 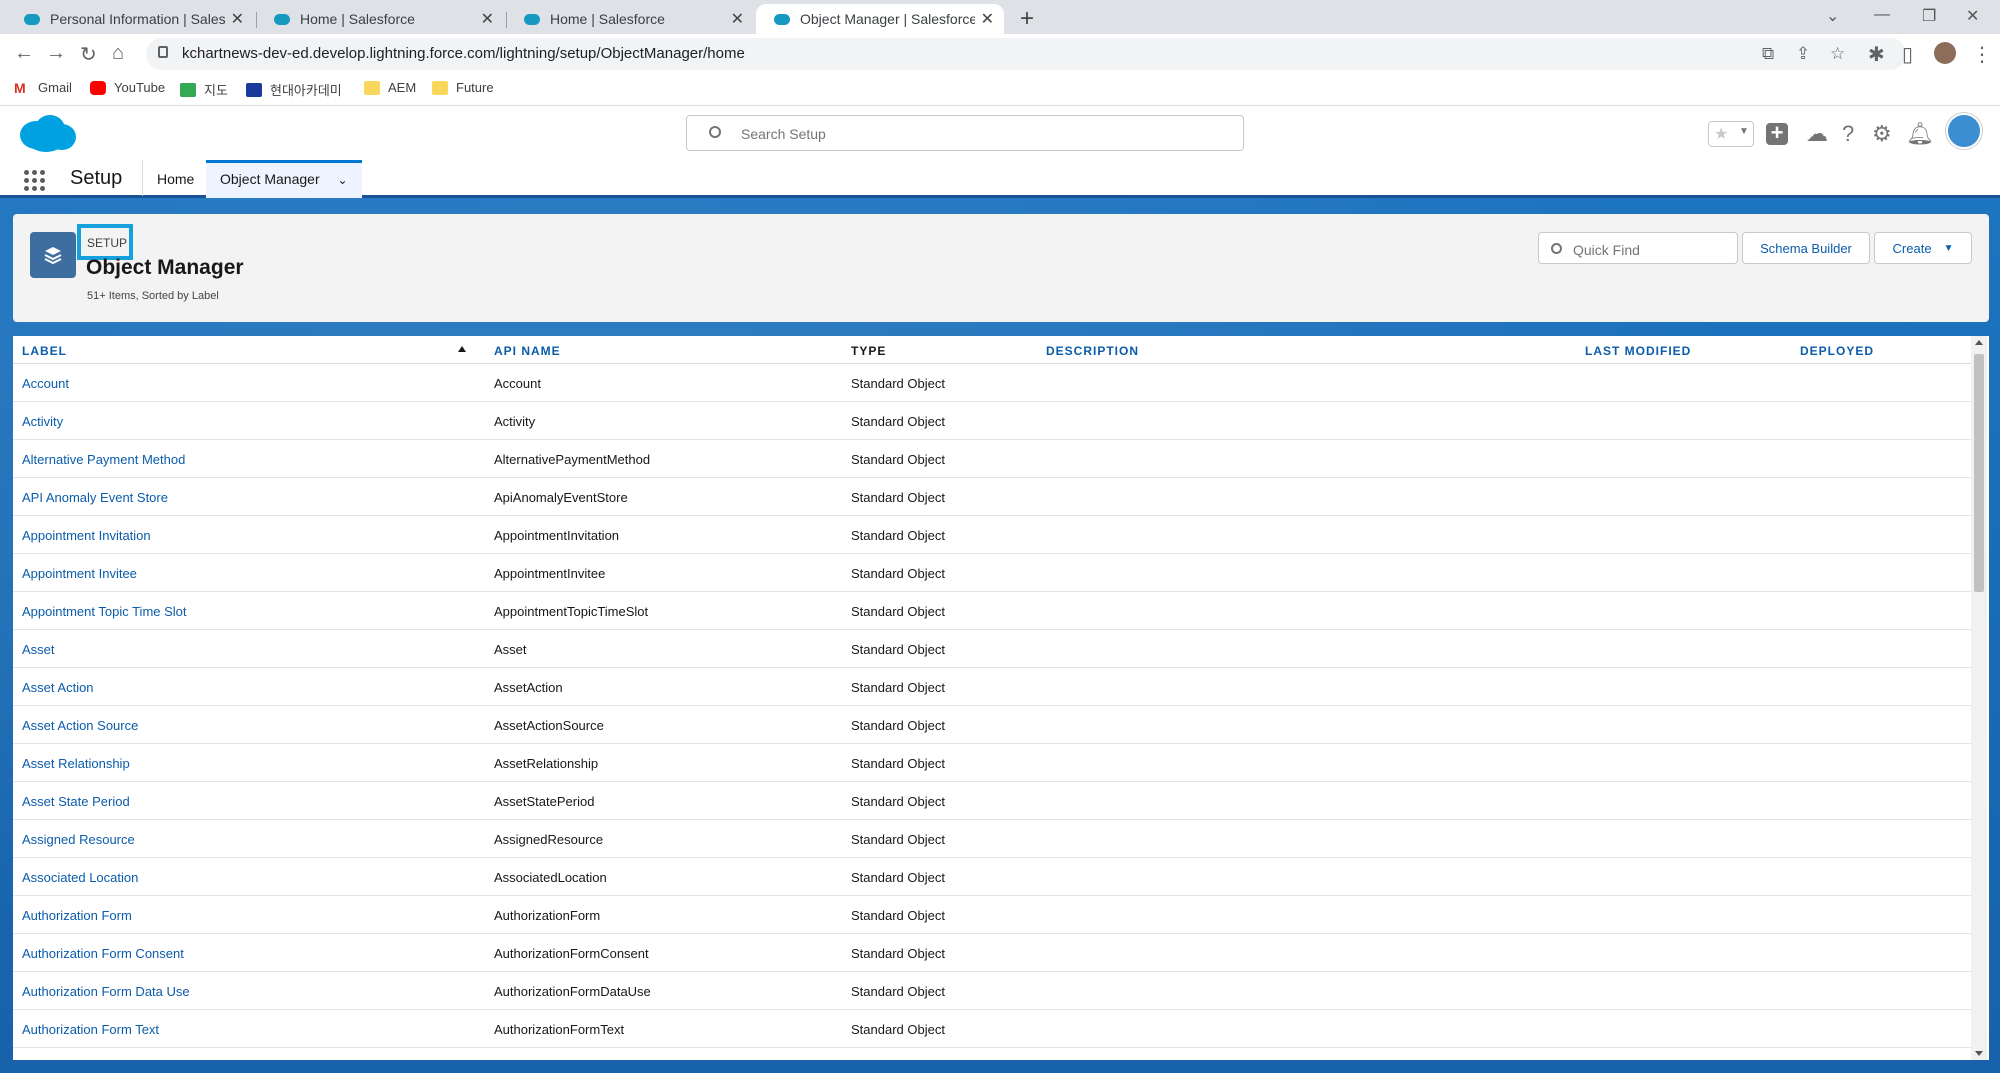 What do you see at coordinates (56, 53) in the screenshot?
I see `forward-icon: →` at bounding box center [56, 53].